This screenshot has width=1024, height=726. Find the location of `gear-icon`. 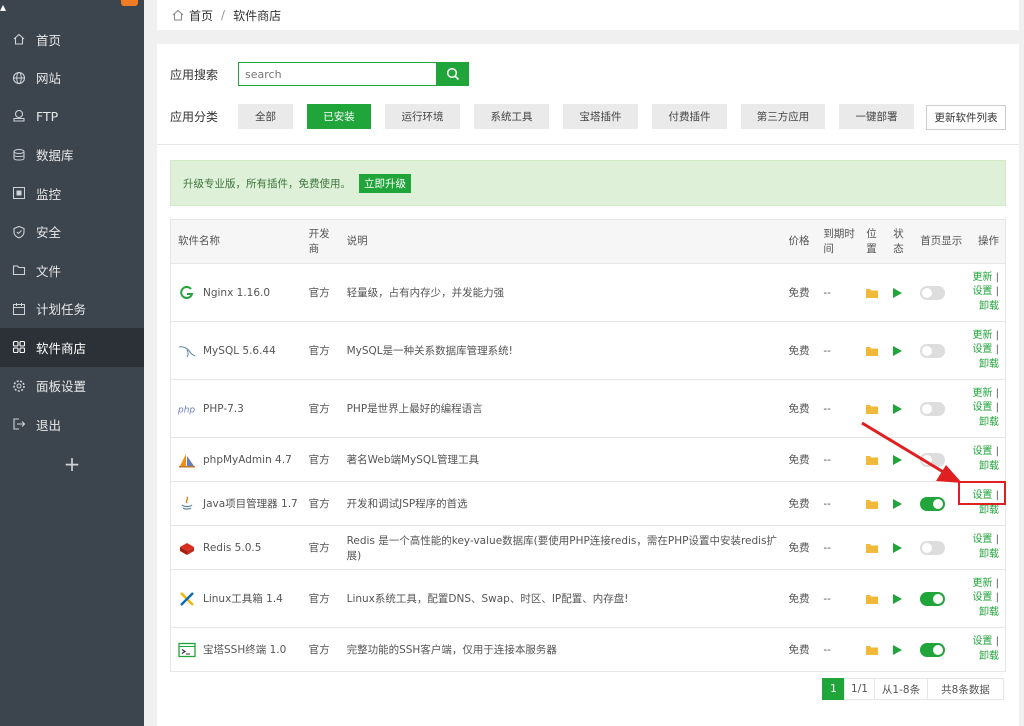

gear-icon is located at coordinates (19, 386).